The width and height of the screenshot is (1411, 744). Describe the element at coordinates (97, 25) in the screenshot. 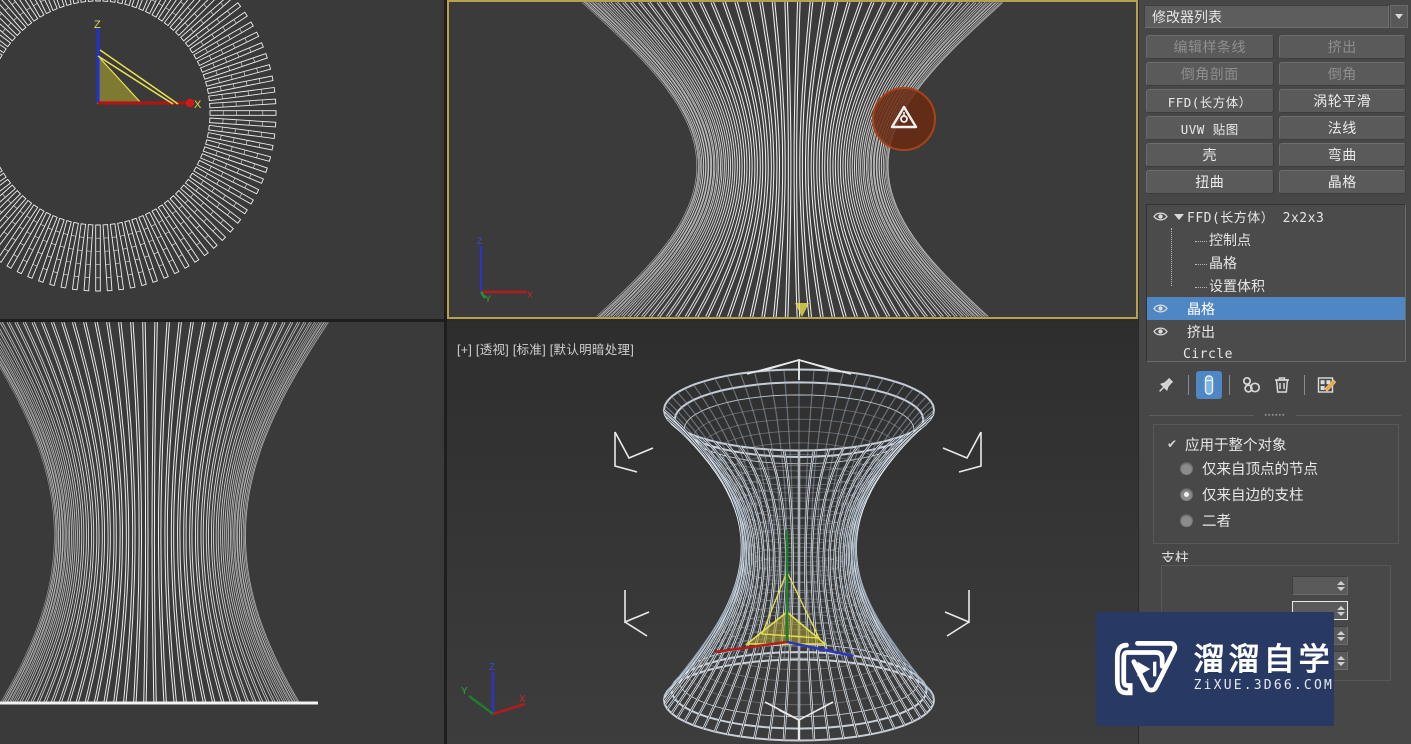

I see `axis-label-z: Z` at that location.